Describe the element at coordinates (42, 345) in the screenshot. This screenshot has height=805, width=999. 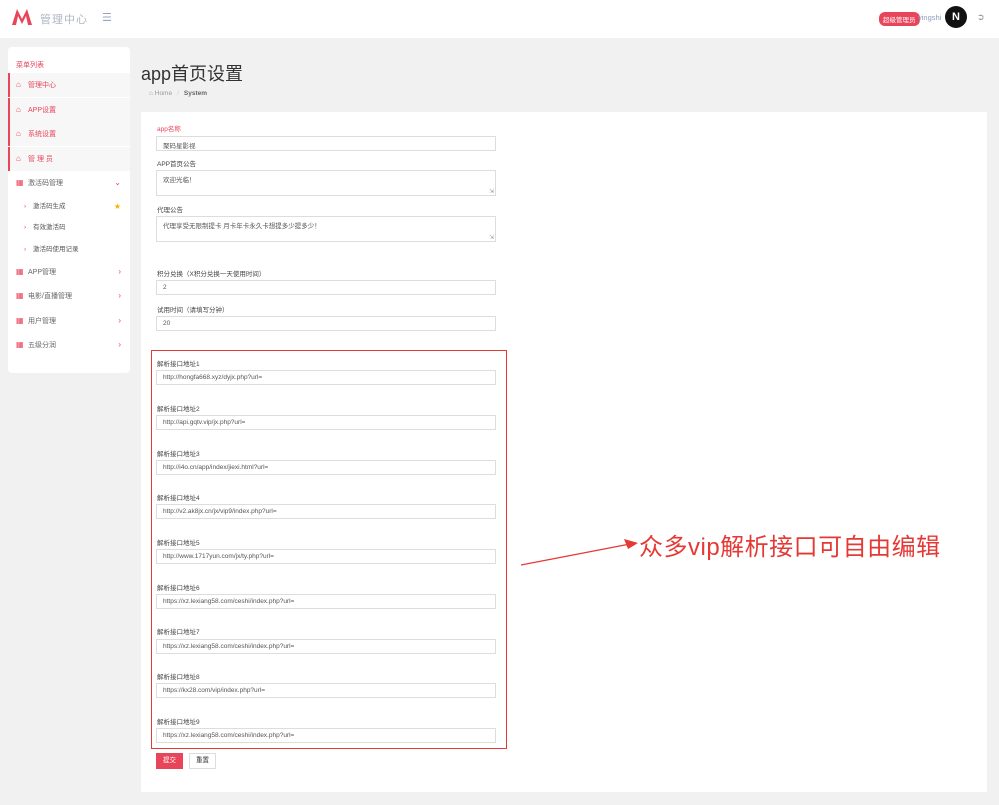
I see `sidebar-item-label: 五级分润` at that location.